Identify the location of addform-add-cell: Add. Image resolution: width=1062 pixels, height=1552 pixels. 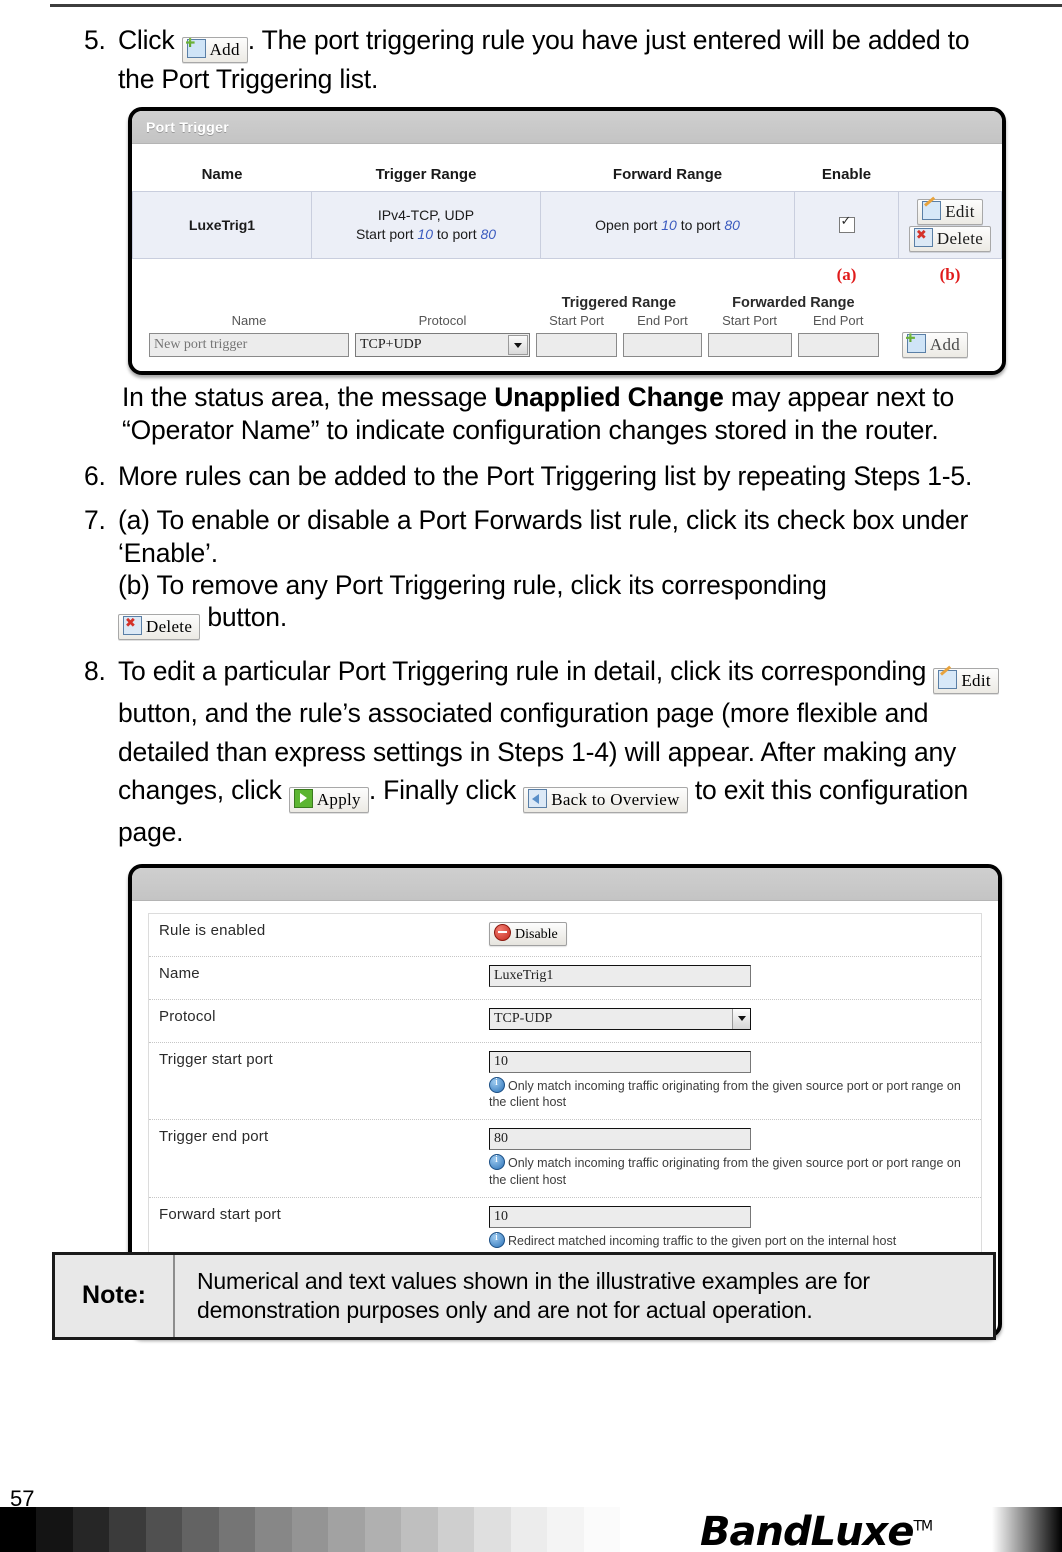
(935, 345).